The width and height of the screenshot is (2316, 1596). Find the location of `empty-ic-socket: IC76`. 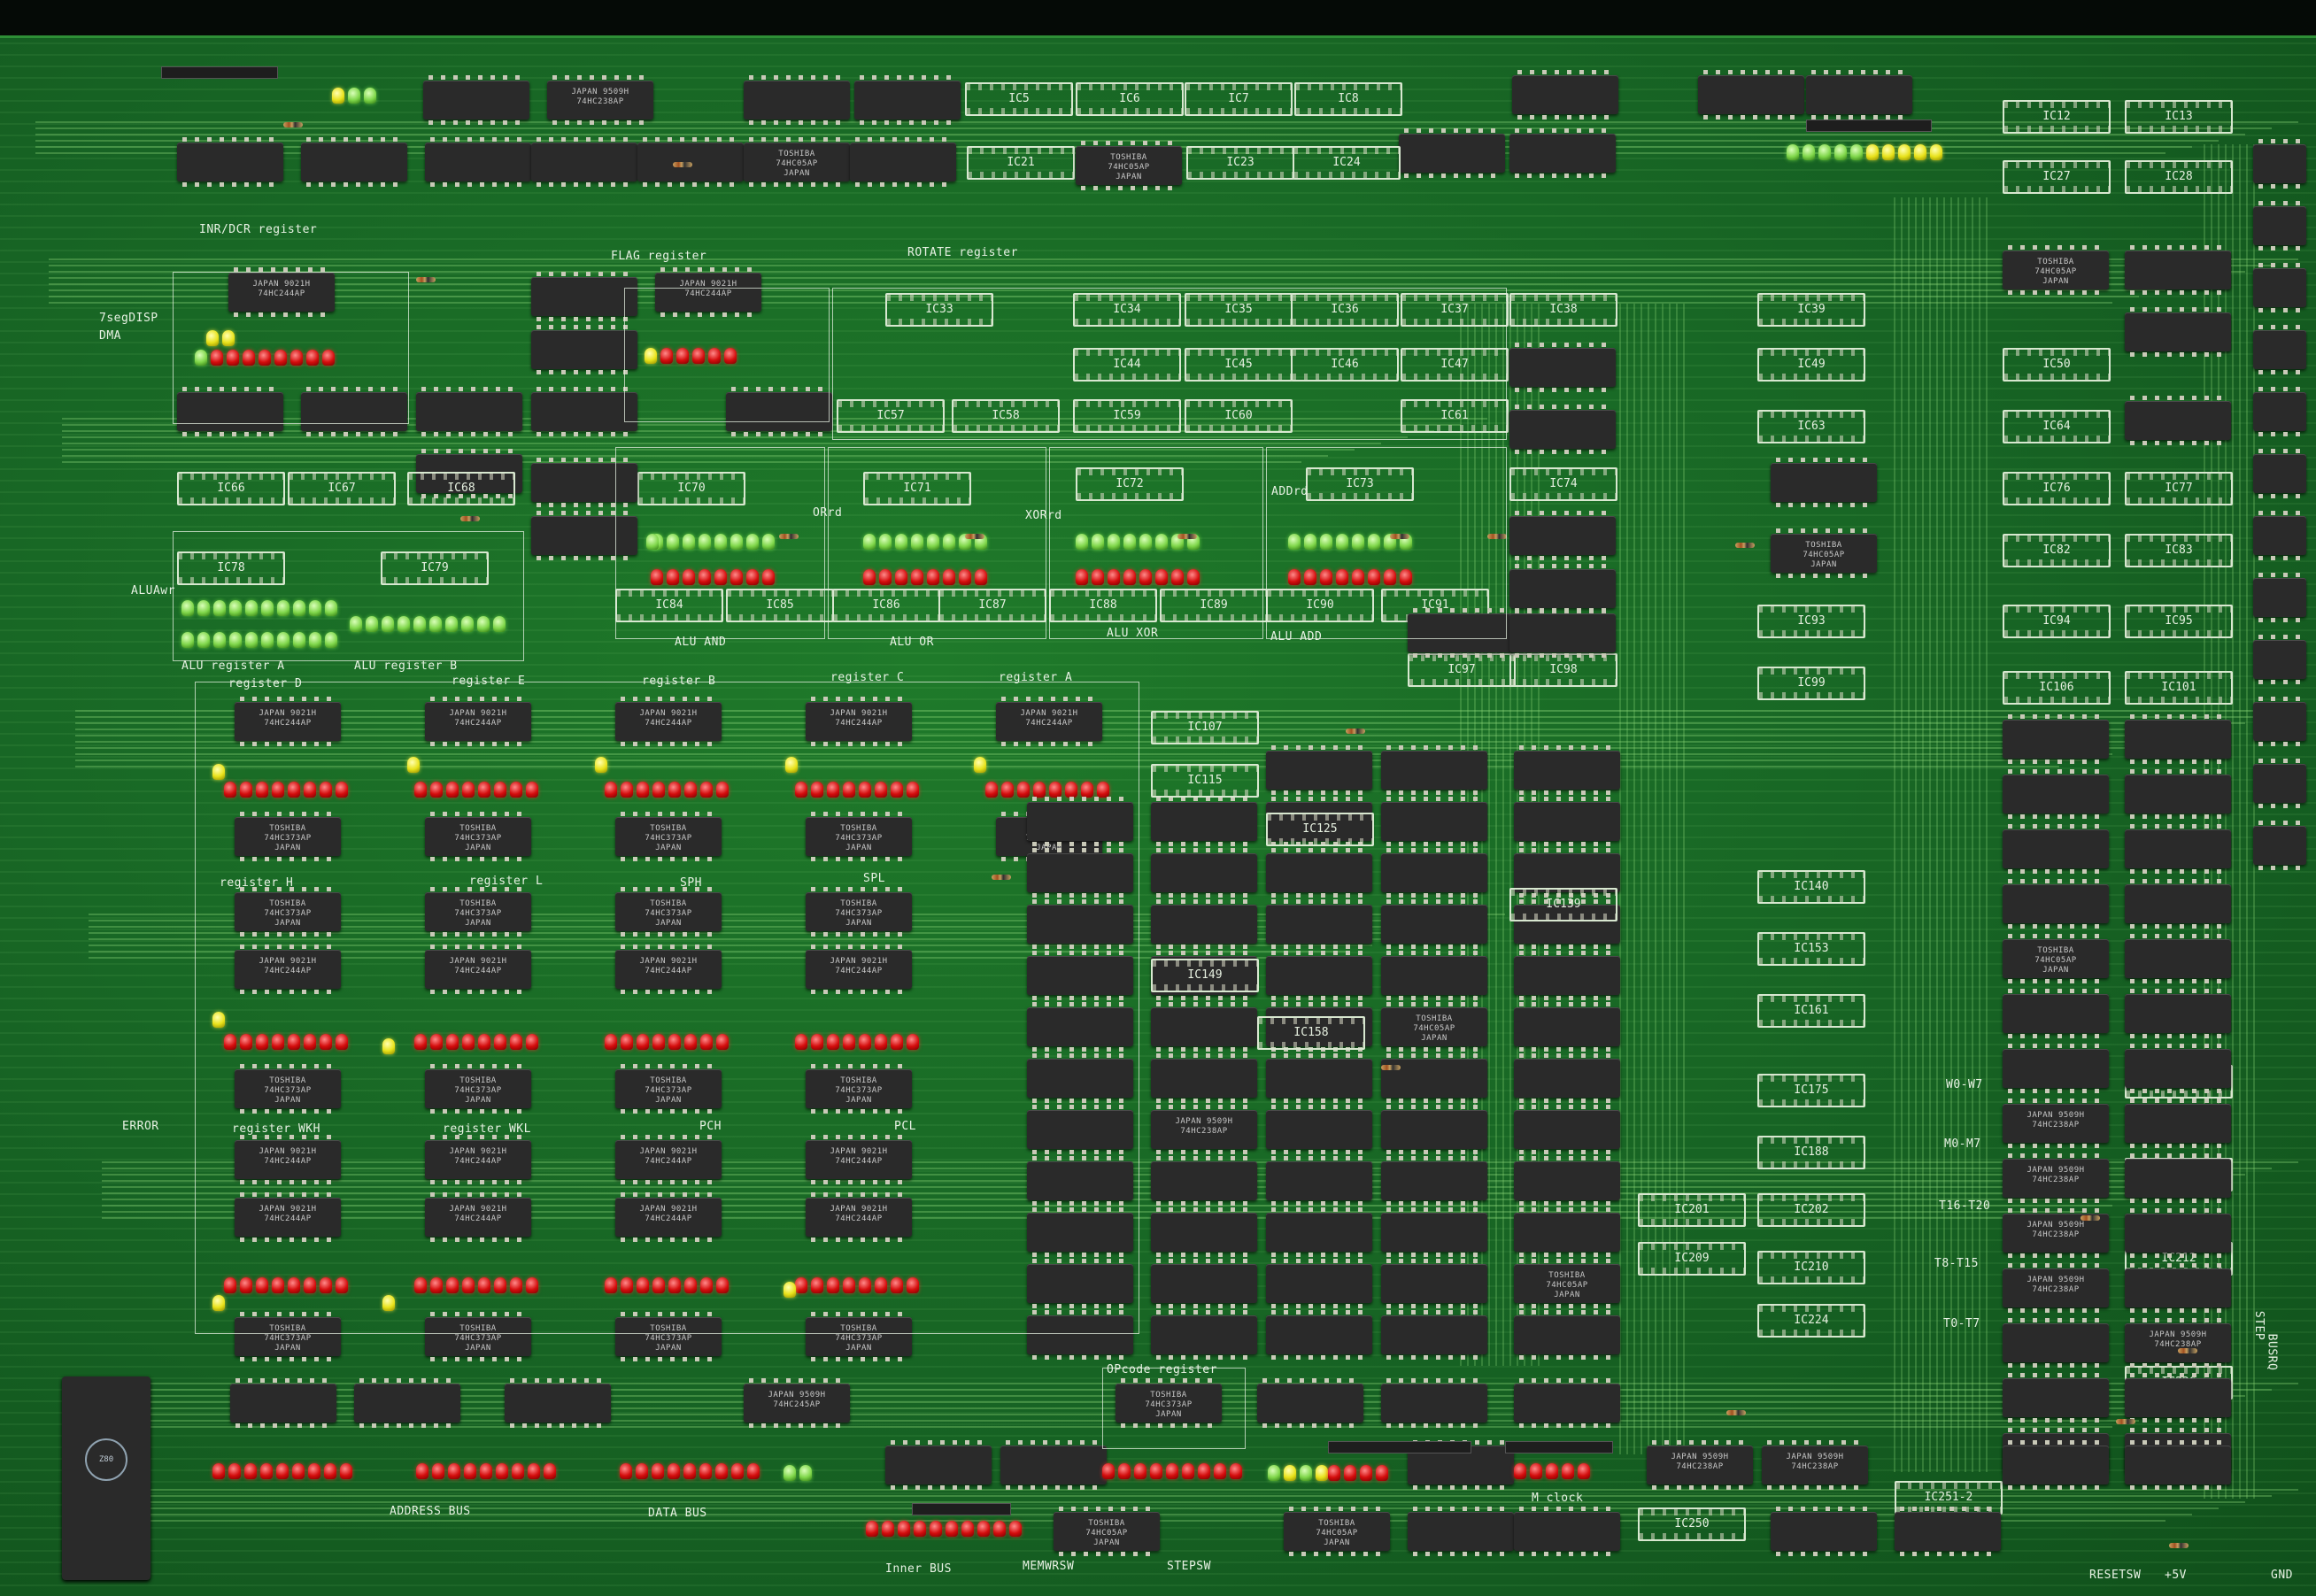

empty-ic-socket: IC76 is located at coordinates (2057, 488).